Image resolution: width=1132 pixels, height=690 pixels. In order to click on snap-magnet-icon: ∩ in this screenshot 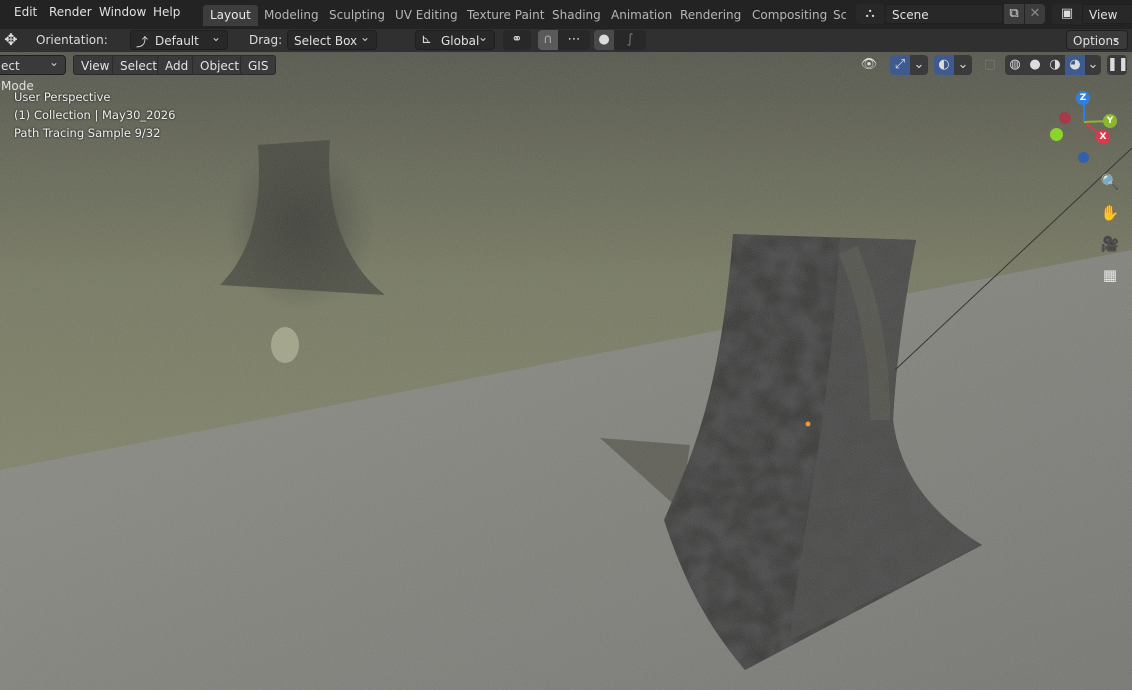, I will do `click(548, 40)`.